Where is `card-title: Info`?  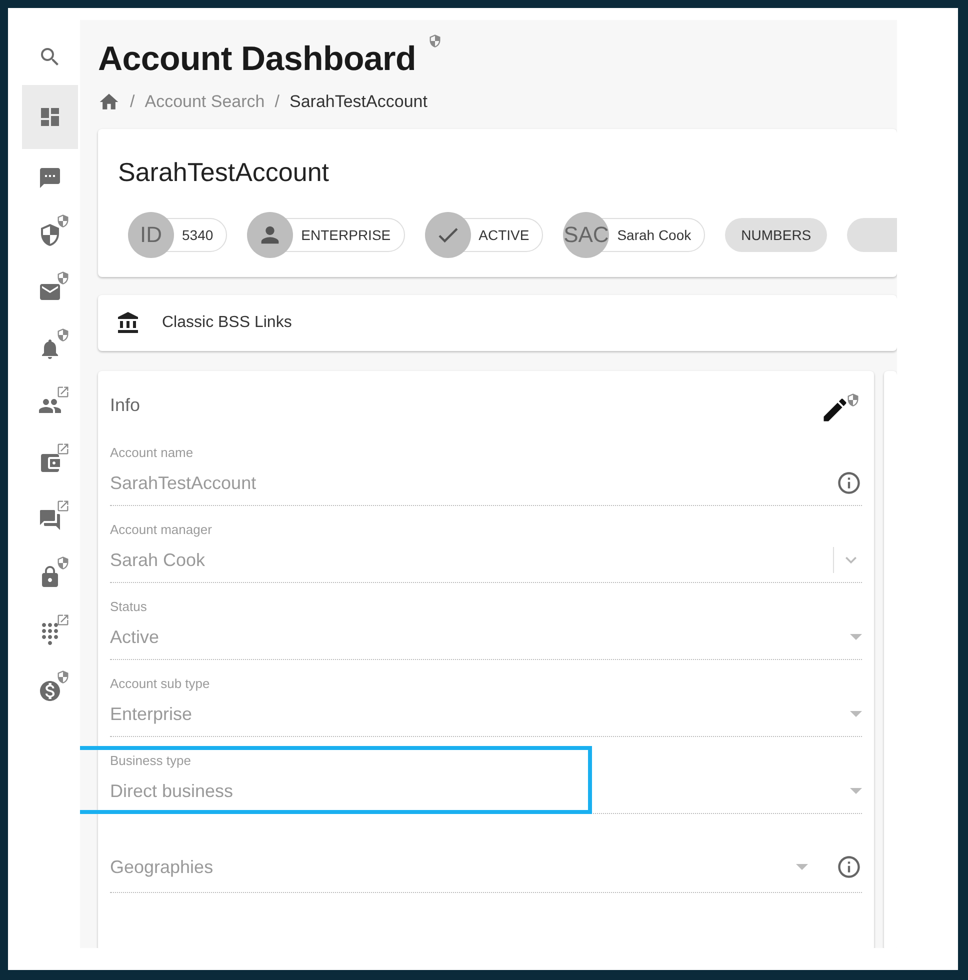 card-title: Info is located at coordinates (125, 405).